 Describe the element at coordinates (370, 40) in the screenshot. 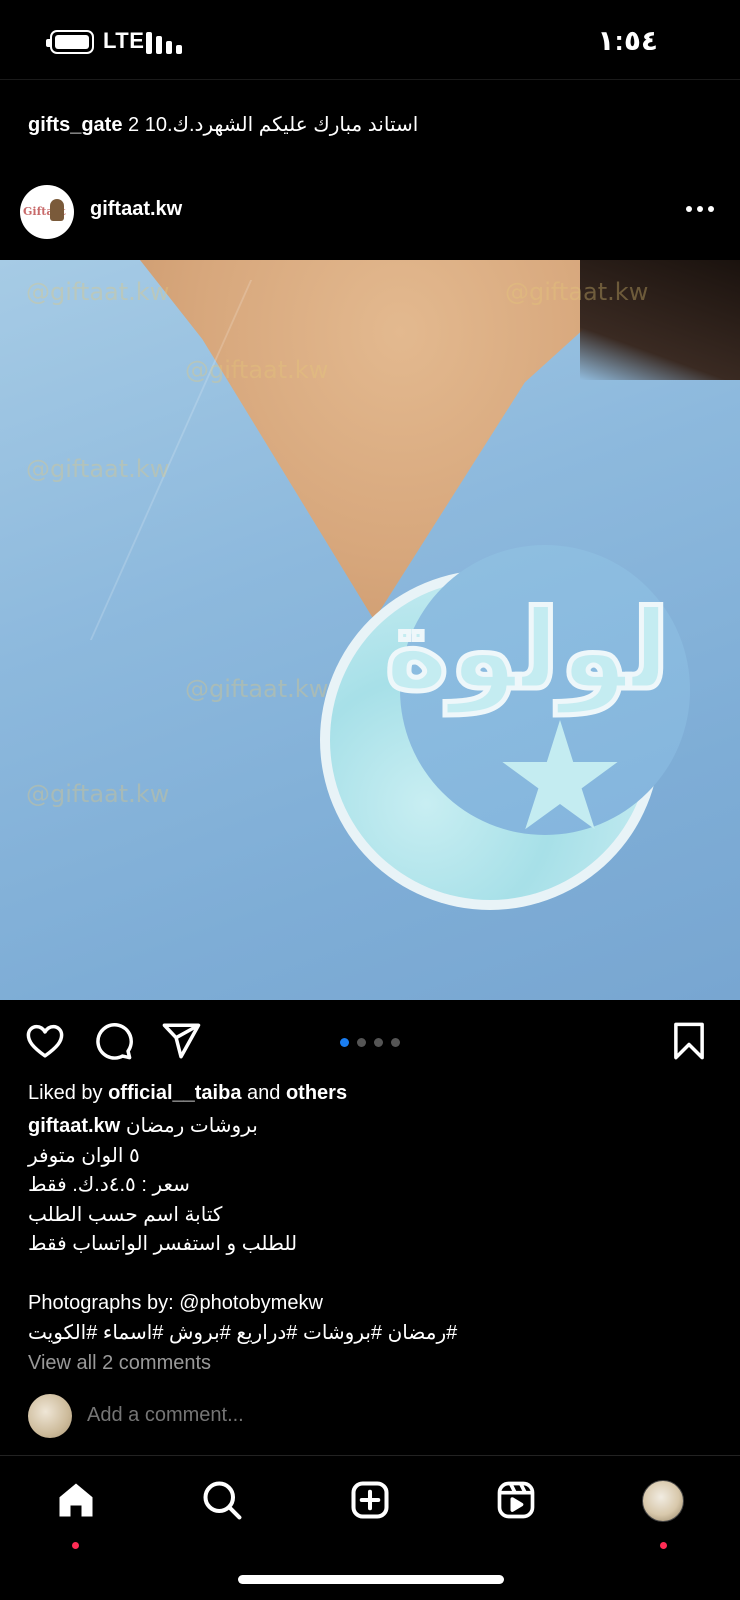

I see `status-bar: LTE ١:٥٤` at that location.